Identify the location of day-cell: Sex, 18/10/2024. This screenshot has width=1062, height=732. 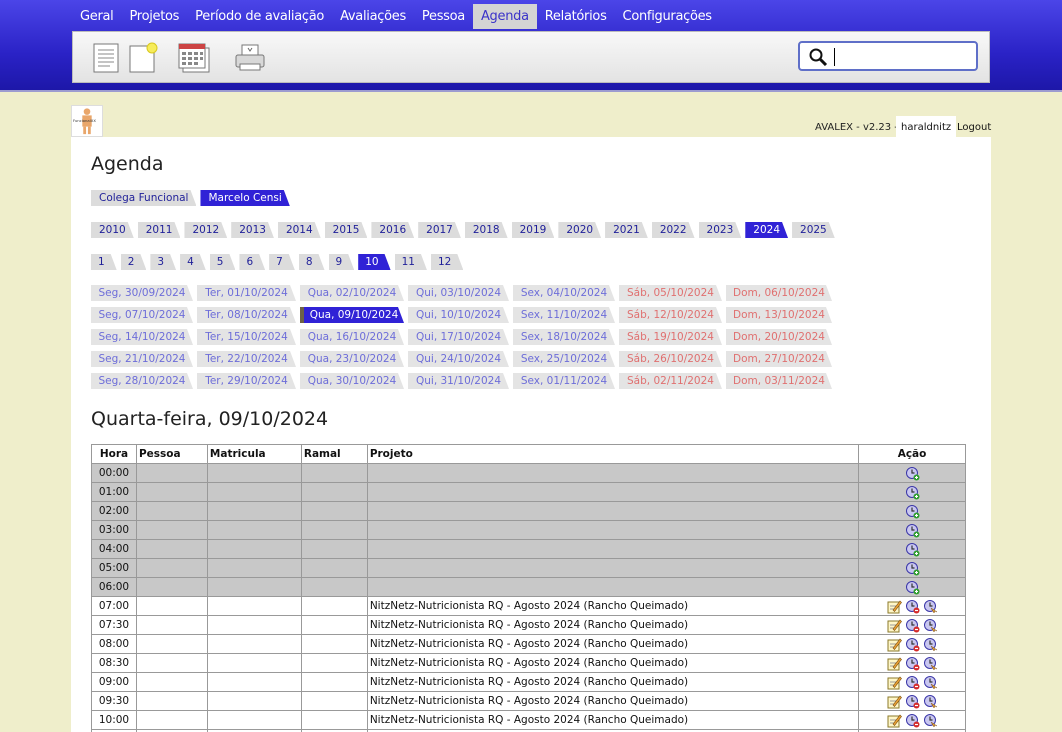
(564, 337).